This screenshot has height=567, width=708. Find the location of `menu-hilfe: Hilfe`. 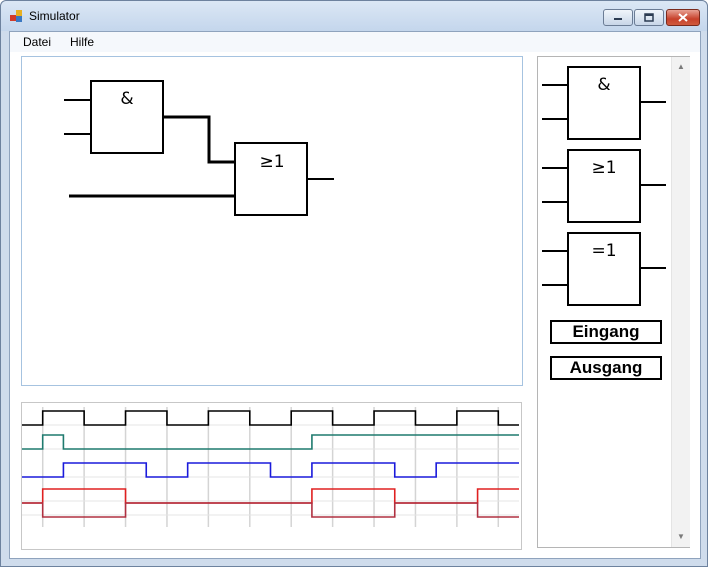

menu-hilfe: Hilfe is located at coordinates (82, 42).